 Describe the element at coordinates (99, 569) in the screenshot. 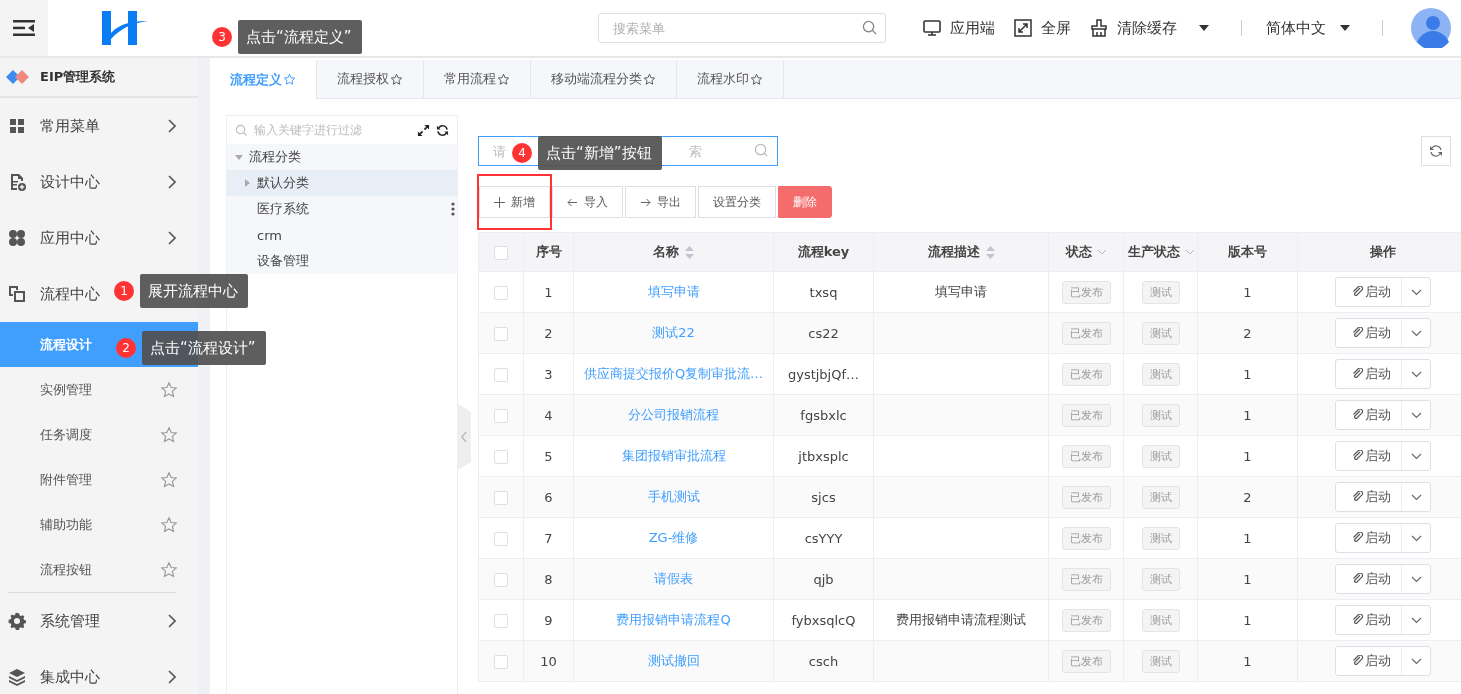

I see `sidebar-subitem: 流程按钮` at that location.